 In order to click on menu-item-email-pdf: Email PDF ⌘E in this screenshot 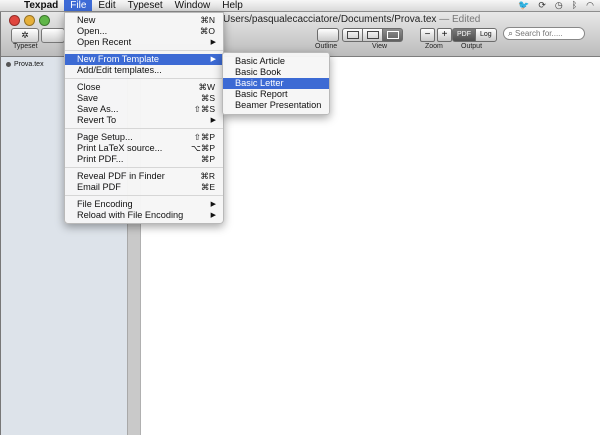, I will do `click(144, 187)`.